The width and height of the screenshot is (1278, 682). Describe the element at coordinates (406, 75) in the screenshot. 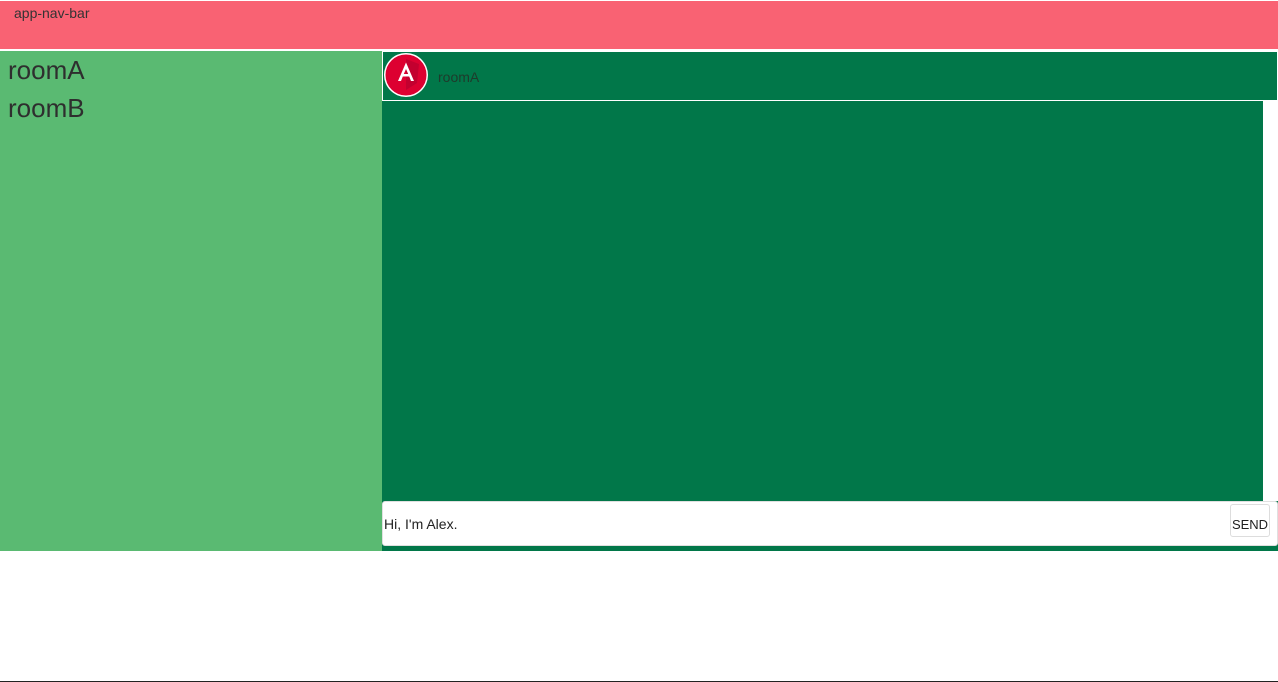

I see `angular-logo-icon` at that location.